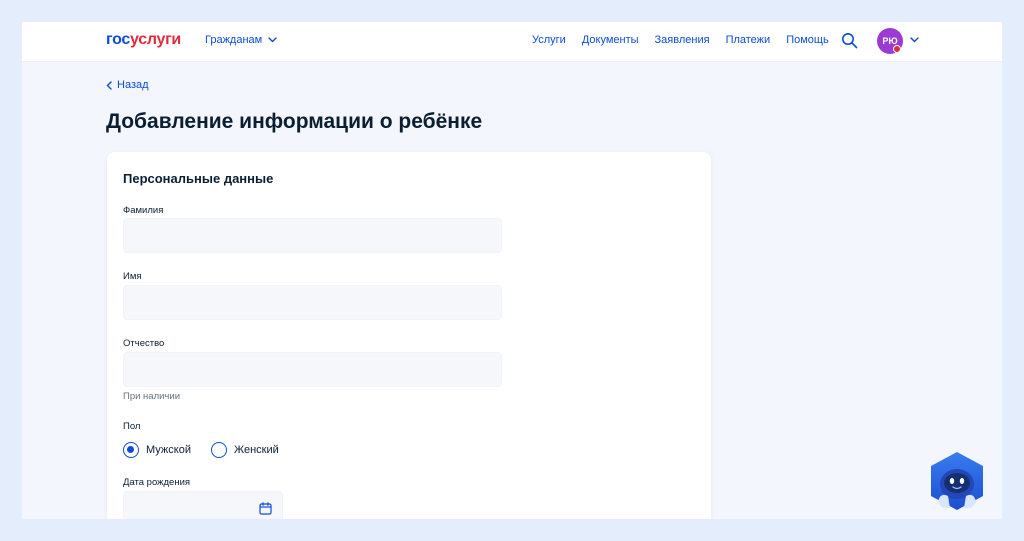 This screenshot has height=541, width=1024. Describe the element at coordinates (610, 40) in the screenshot. I see `nav-item-documents: Документы` at that location.